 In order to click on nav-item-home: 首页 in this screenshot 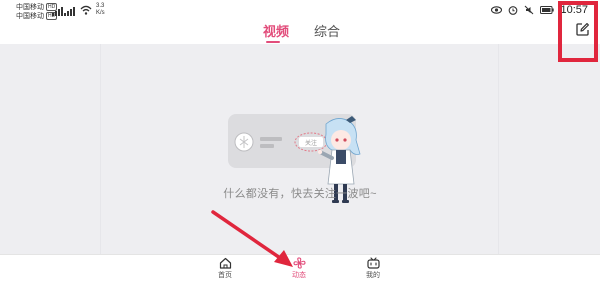, I will do `click(225, 268)`.